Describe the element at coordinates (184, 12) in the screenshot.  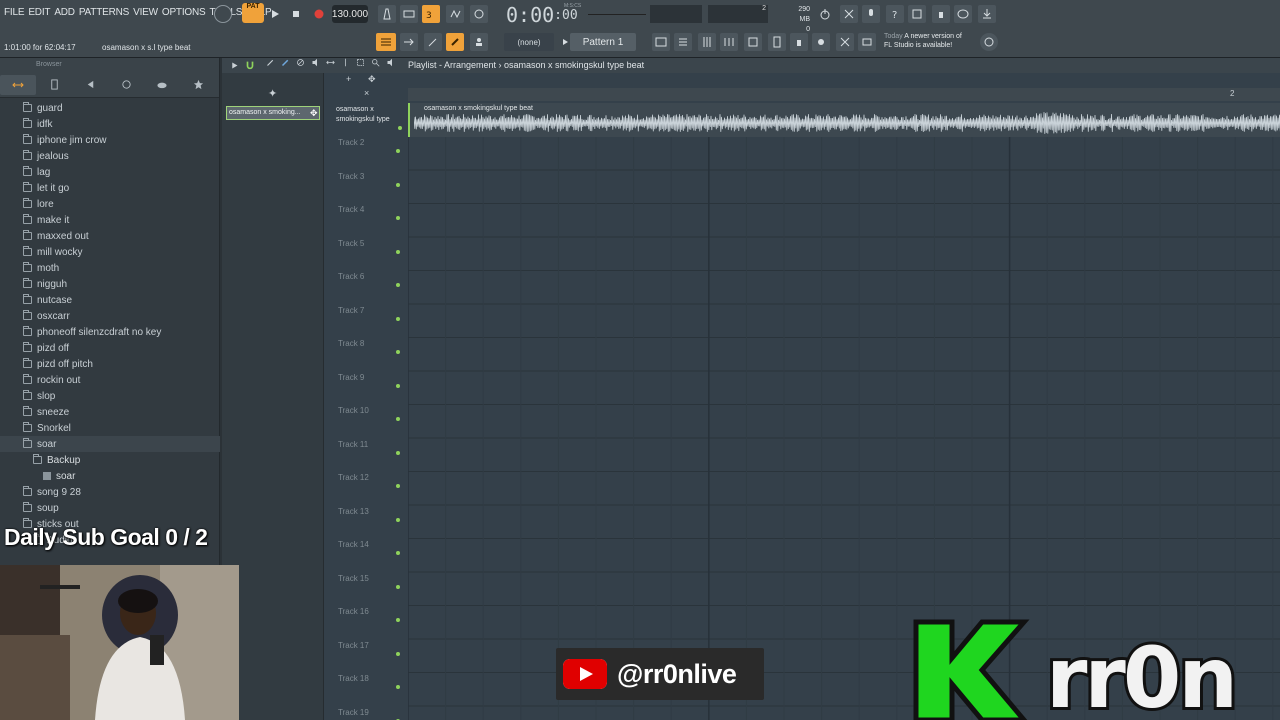
I see `menu-options: OPTIONS` at that location.